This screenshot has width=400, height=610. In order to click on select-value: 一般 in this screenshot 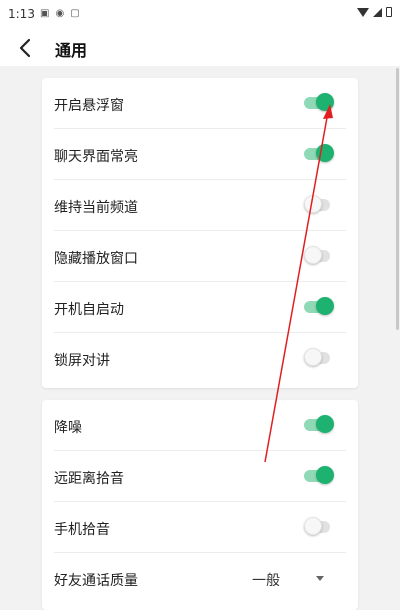, I will do `click(266, 581)`.